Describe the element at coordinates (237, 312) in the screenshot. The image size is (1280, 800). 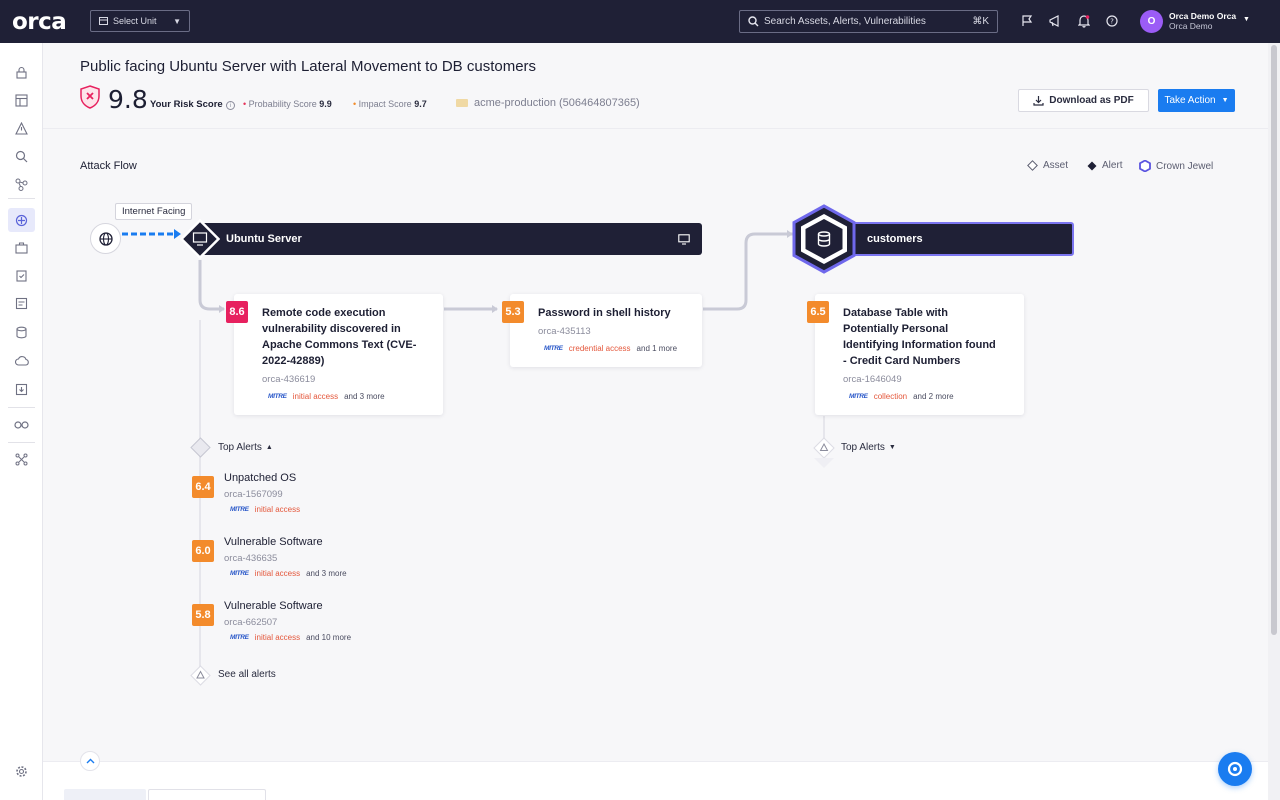
I see `score-badge: 8.6` at that location.